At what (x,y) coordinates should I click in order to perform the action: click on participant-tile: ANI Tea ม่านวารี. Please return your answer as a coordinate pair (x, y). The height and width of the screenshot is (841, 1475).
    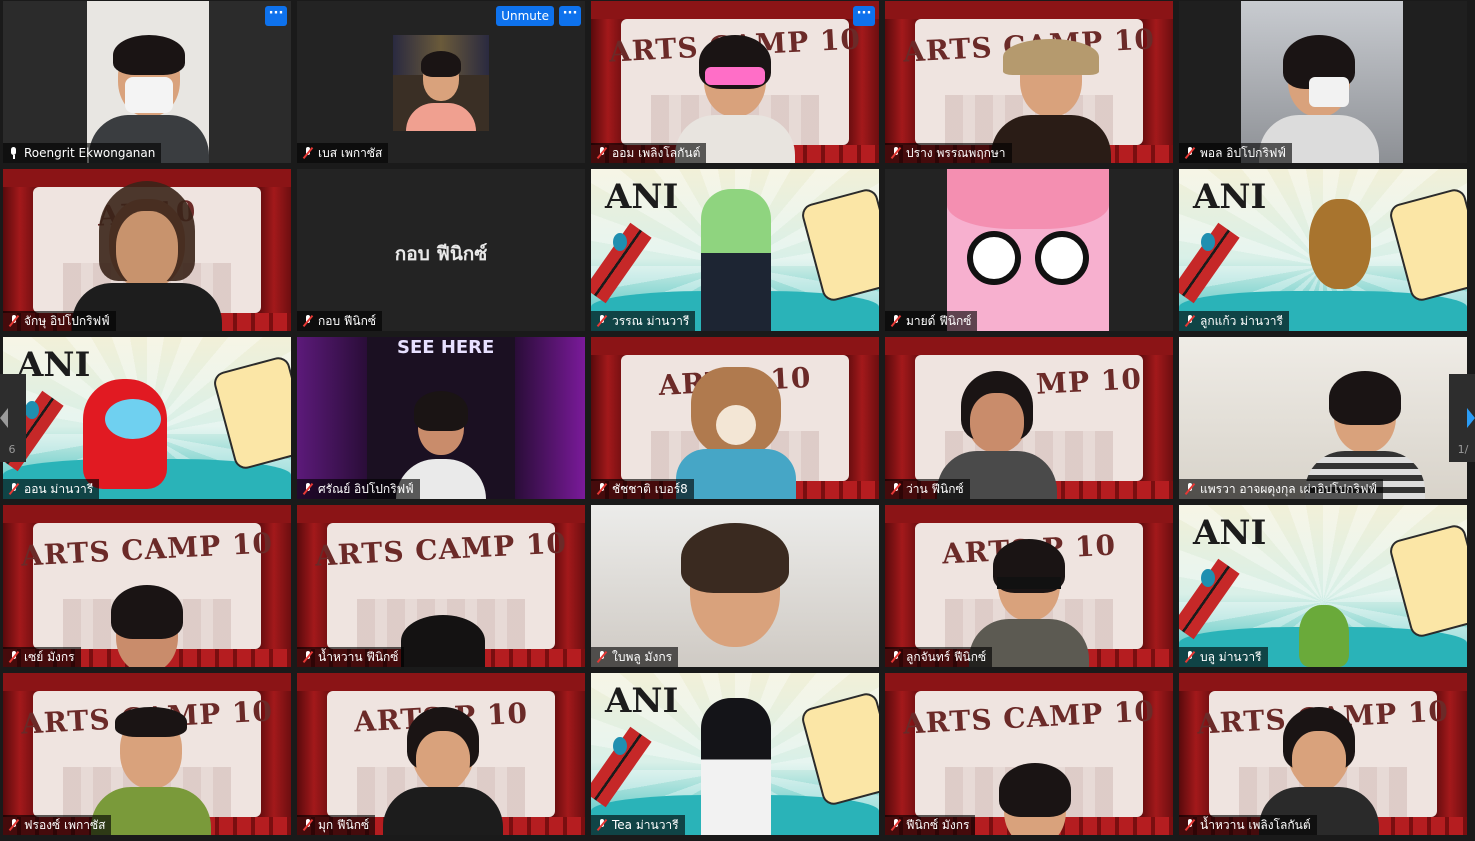
    Looking at the image, I should click on (735, 754).